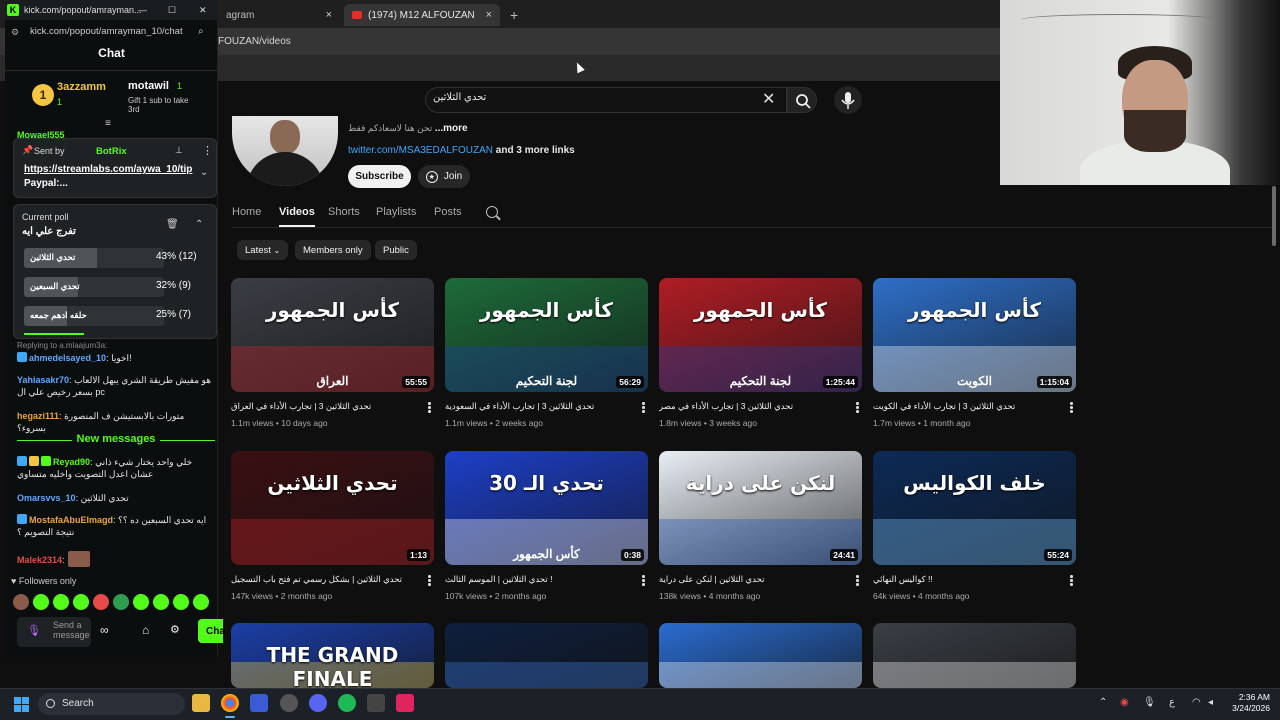  Describe the element at coordinates (1210, 702) in the screenshot. I see `volume-icon: ◂` at that location.